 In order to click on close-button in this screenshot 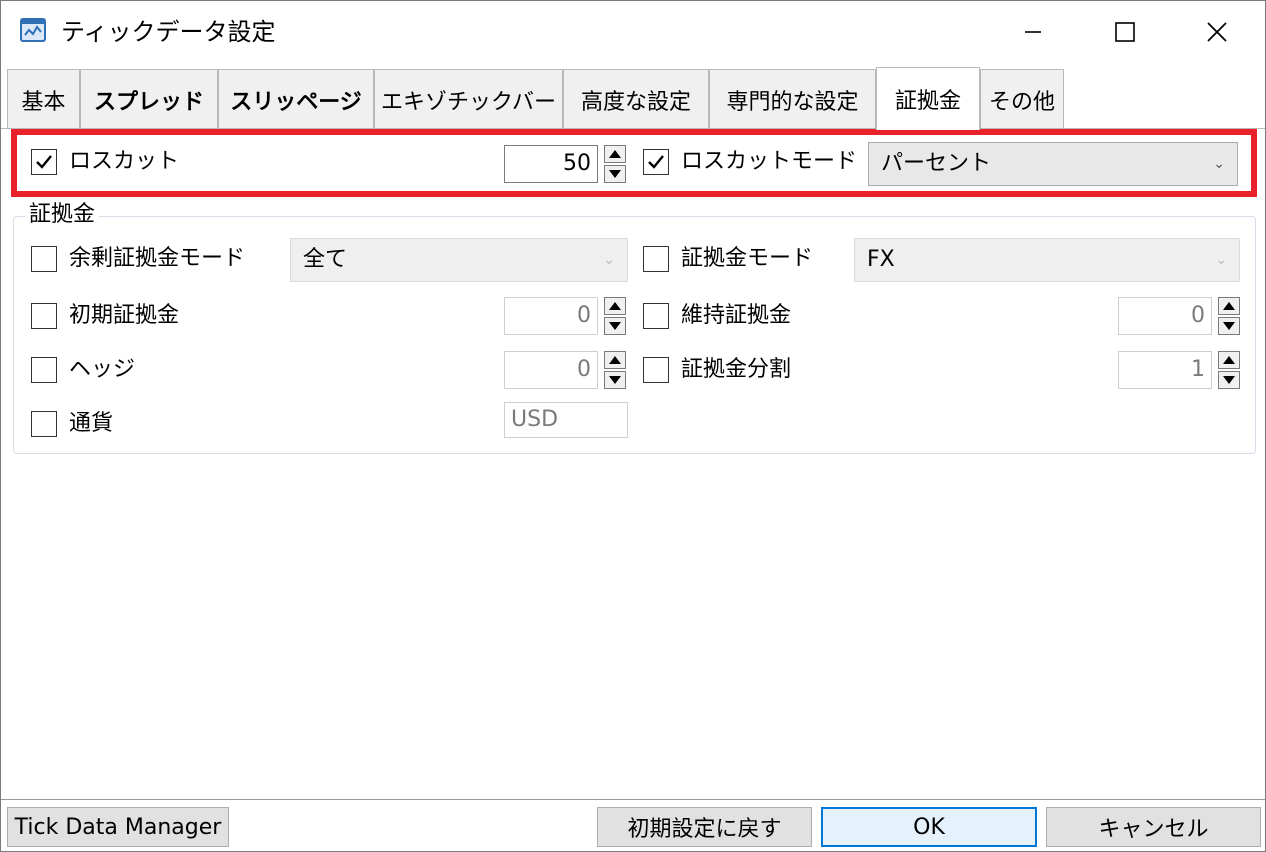, I will do `click(1217, 32)`.